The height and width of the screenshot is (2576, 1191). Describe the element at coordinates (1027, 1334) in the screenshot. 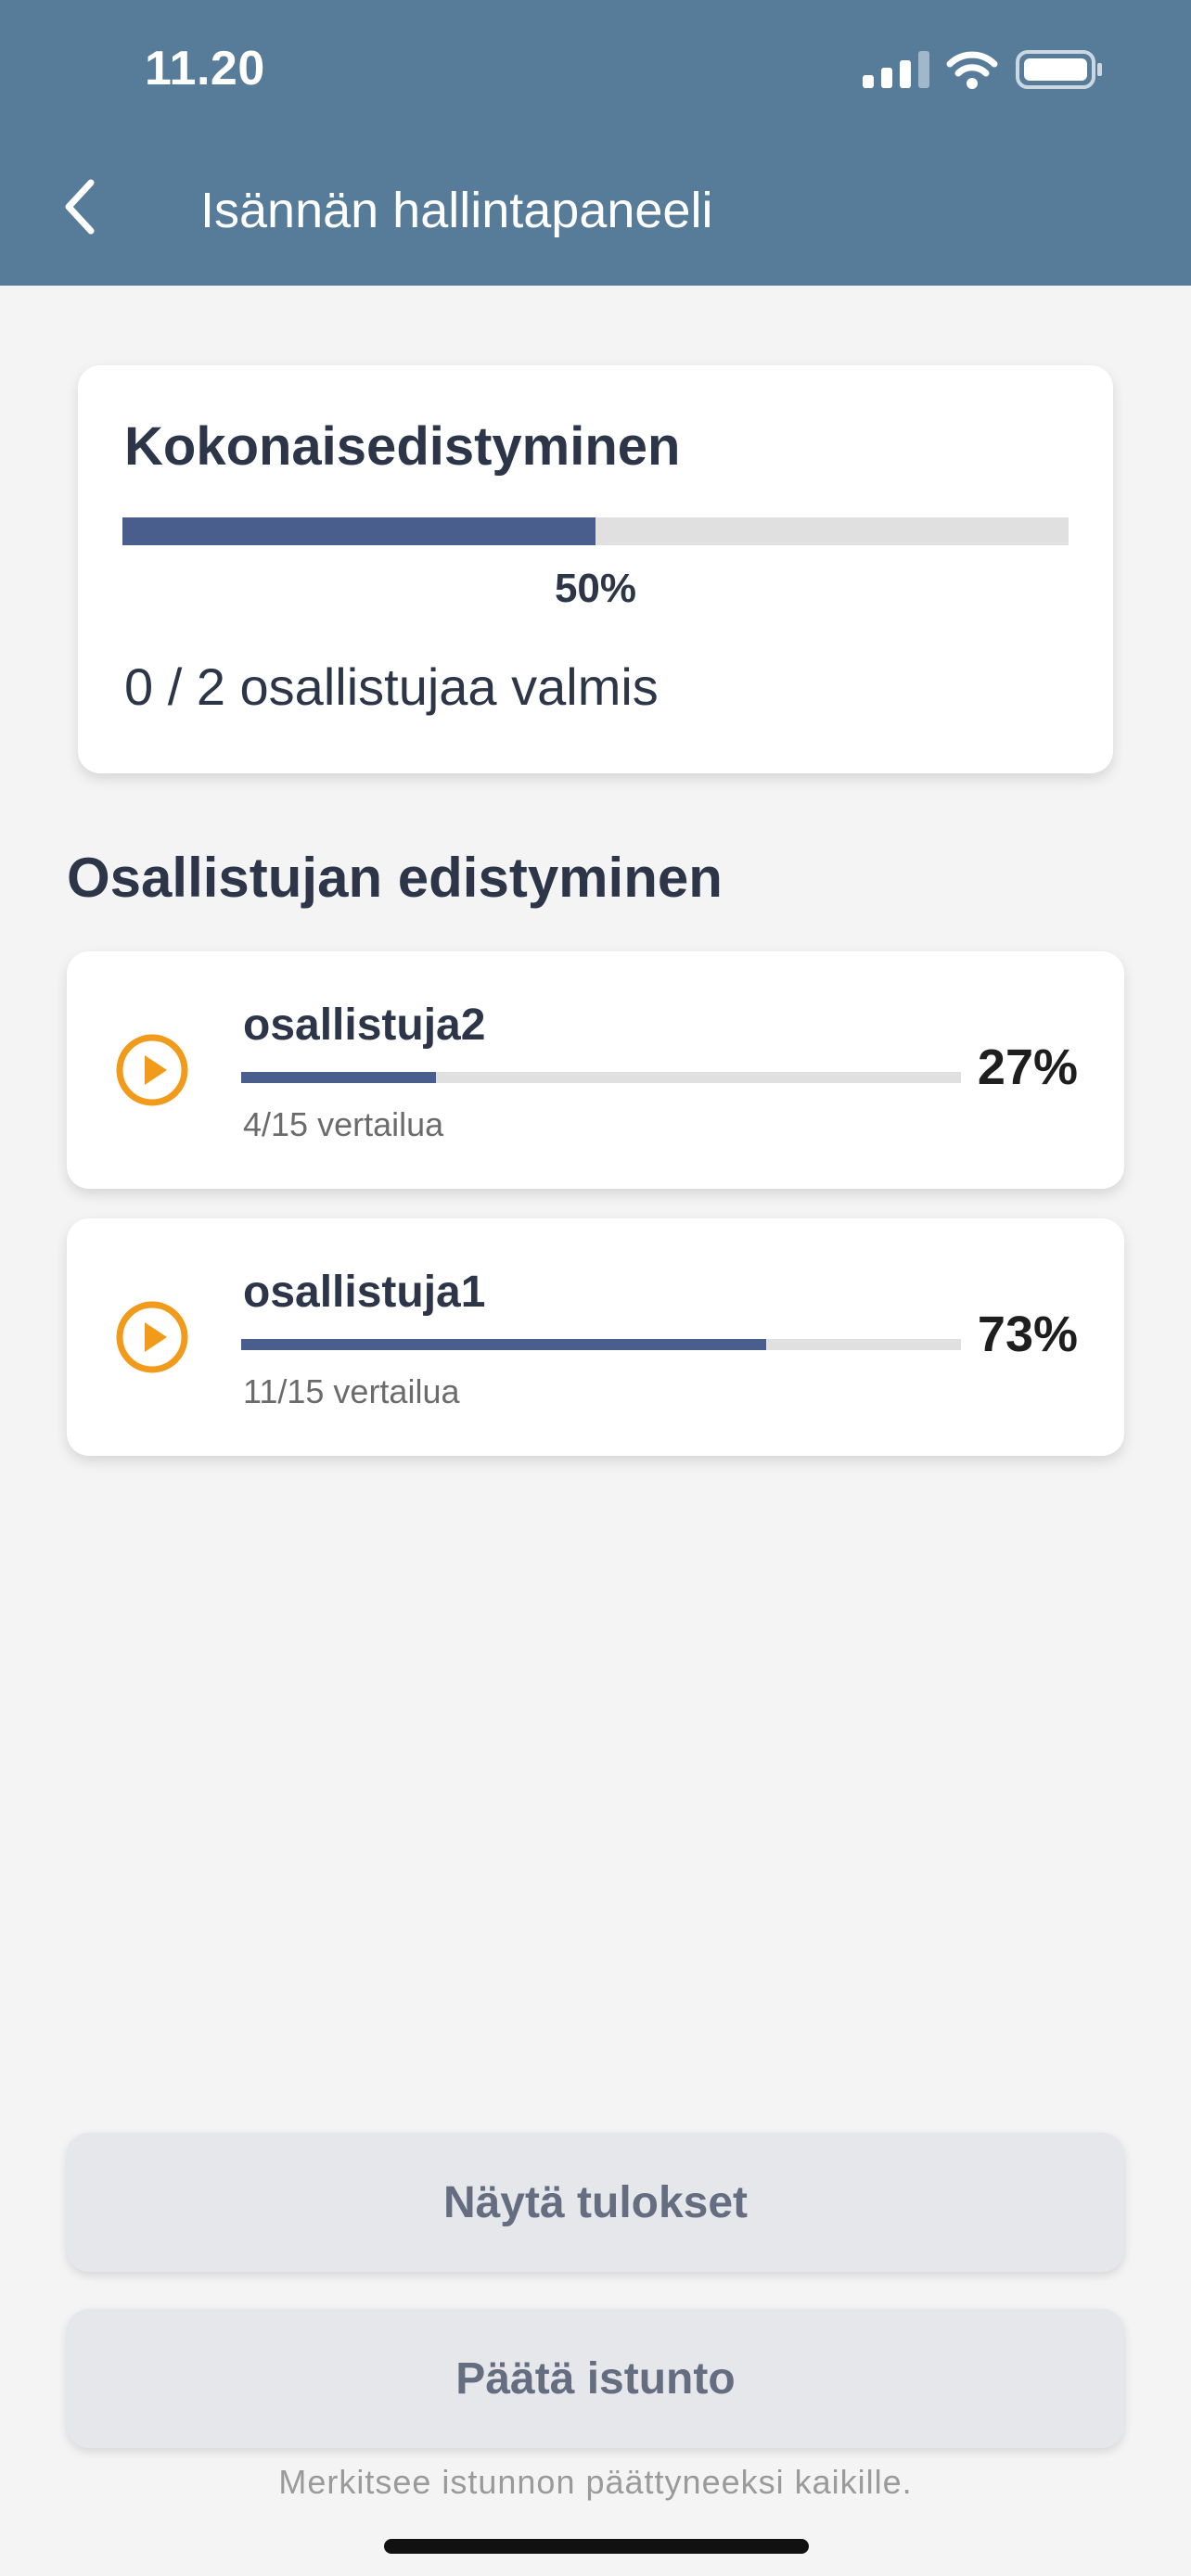

I see `participant-percent: 73%` at that location.